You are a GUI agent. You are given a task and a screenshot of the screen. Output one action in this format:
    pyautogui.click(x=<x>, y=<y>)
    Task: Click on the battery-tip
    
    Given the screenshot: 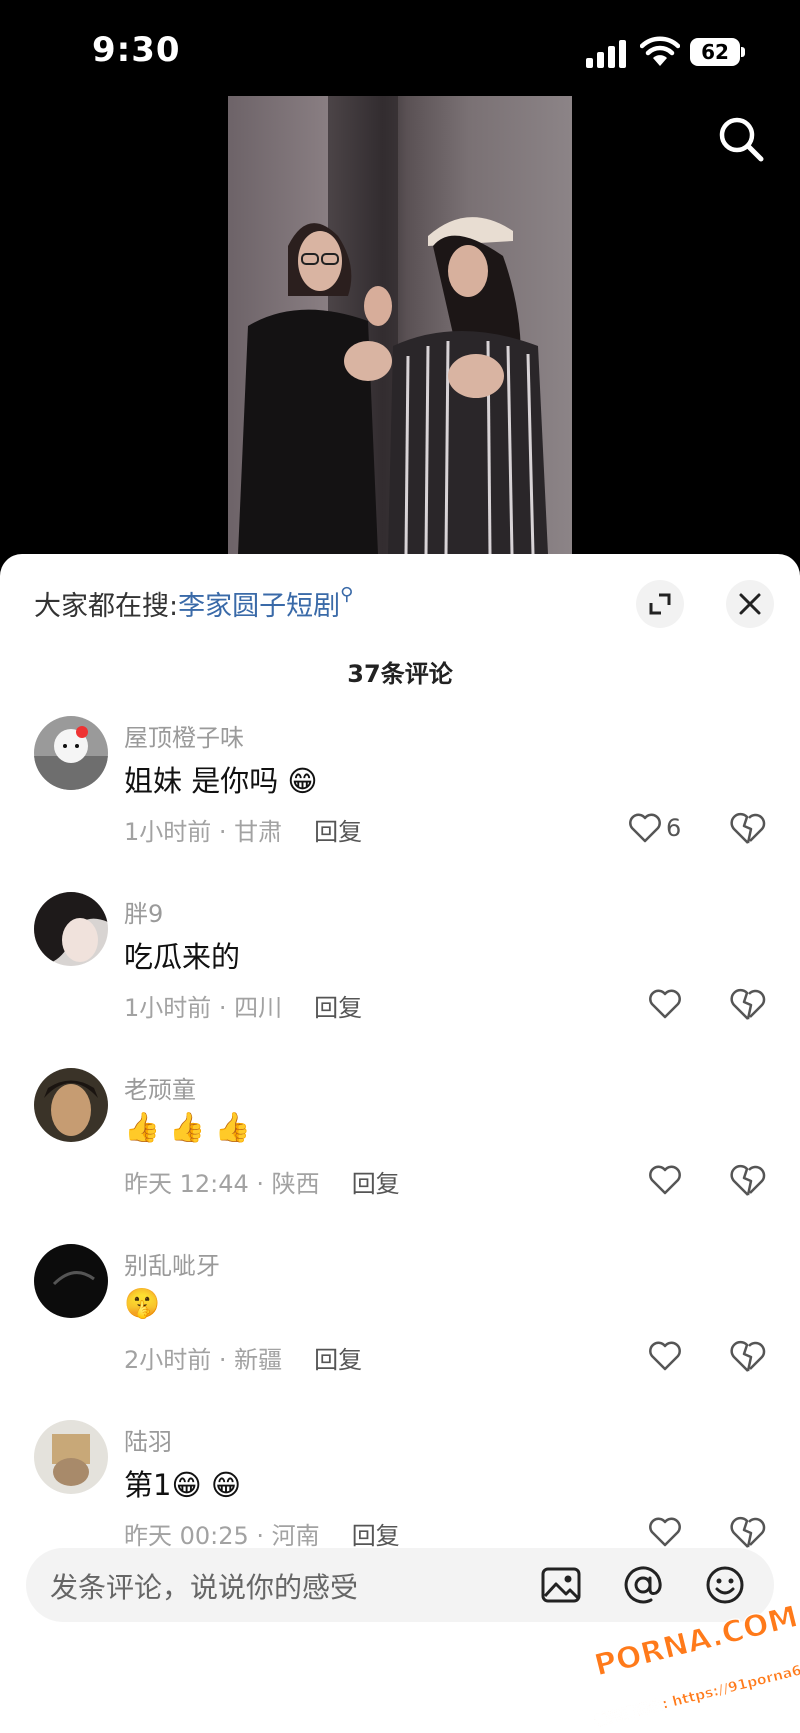 What is the action you would take?
    pyautogui.click(x=743, y=52)
    